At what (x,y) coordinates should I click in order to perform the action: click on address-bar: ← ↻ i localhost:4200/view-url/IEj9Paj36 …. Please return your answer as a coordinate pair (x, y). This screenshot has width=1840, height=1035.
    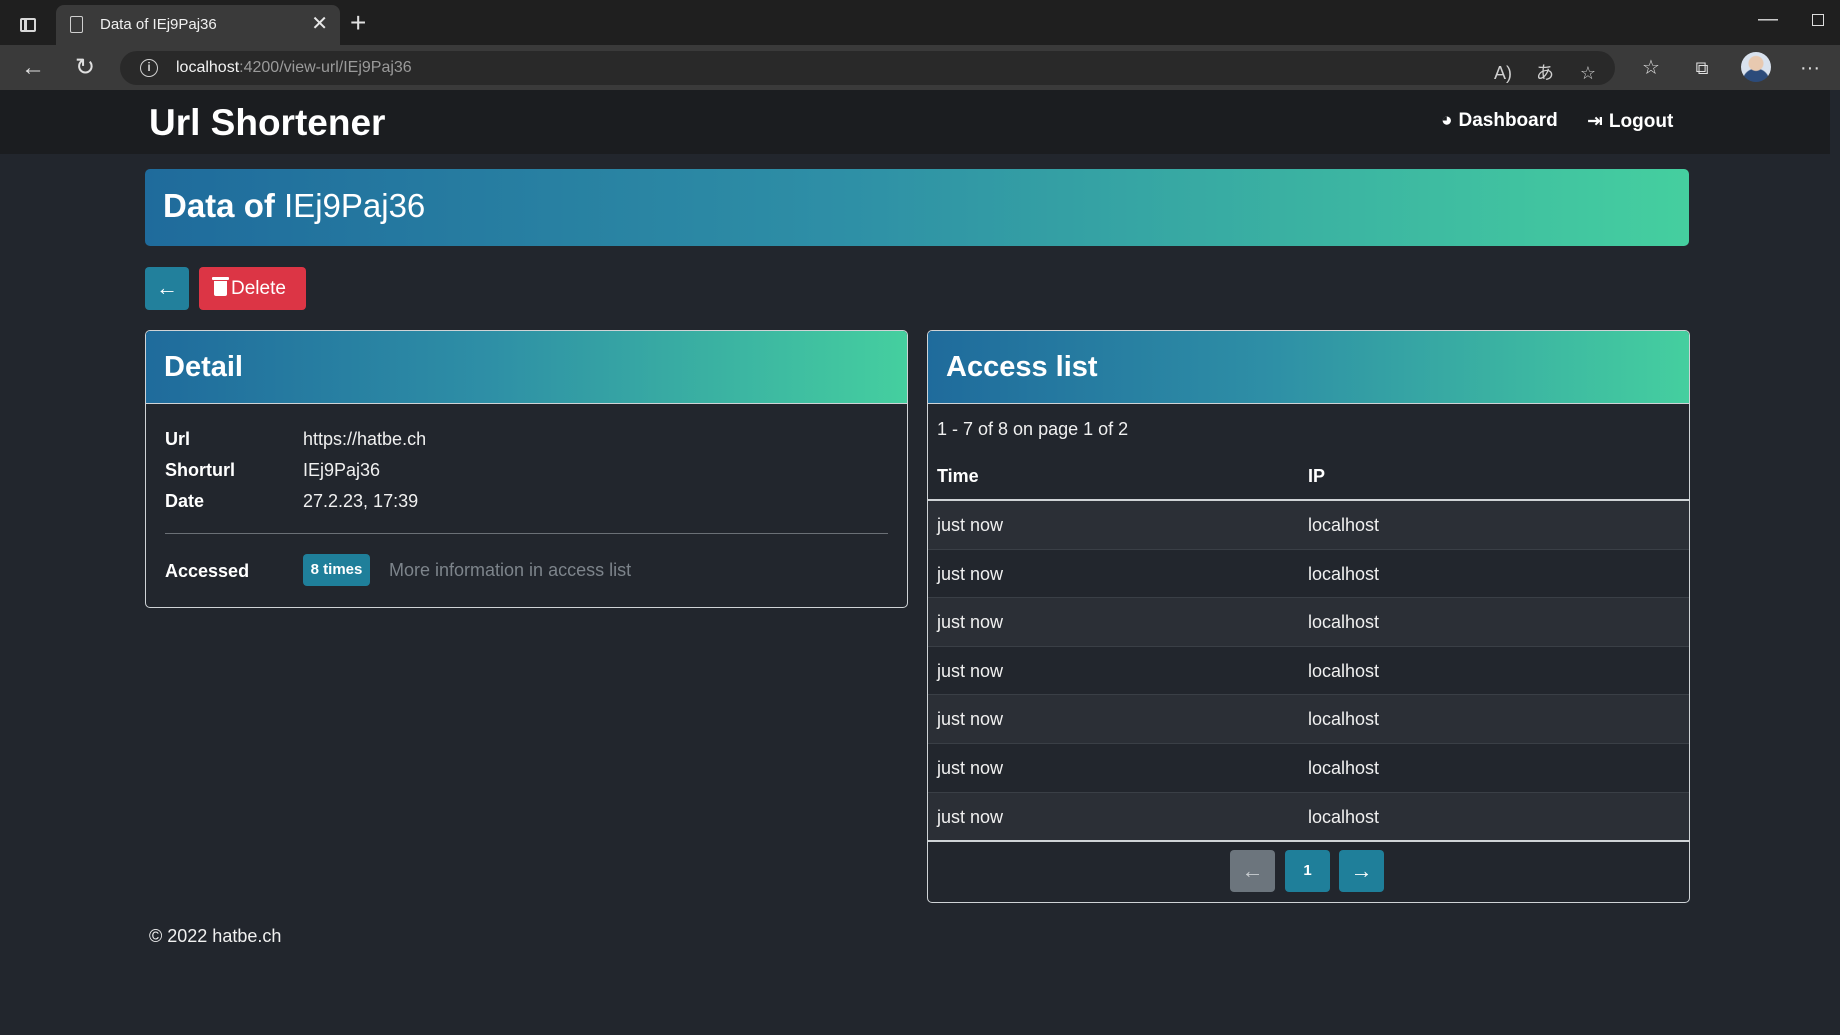
    Looking at the image, I should click on (920, 67).